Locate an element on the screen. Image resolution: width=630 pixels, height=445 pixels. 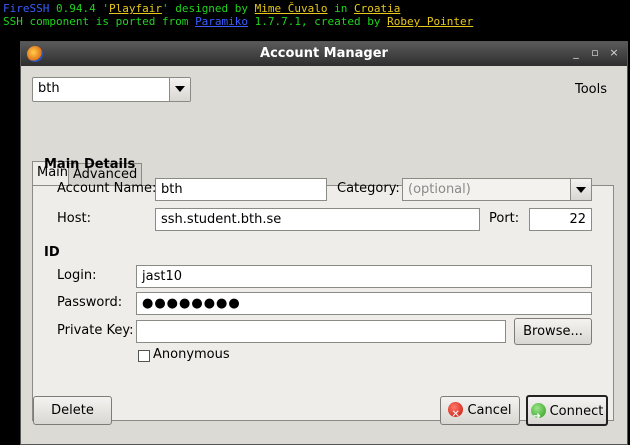
account-select: bth is located at coordinates (111, 89).